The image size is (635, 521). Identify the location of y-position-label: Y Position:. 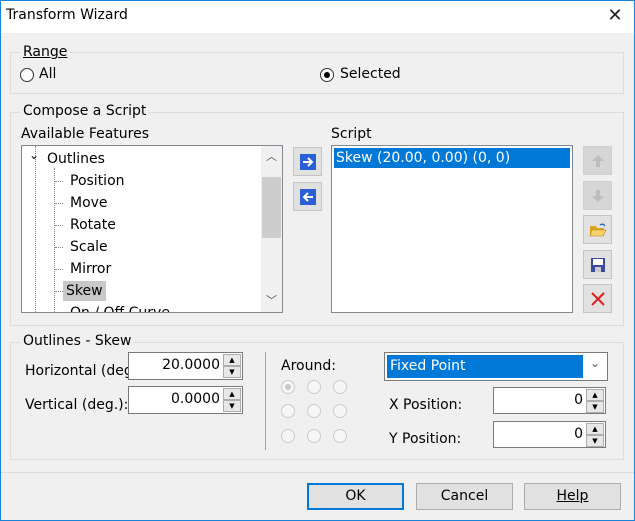
(425, 439).